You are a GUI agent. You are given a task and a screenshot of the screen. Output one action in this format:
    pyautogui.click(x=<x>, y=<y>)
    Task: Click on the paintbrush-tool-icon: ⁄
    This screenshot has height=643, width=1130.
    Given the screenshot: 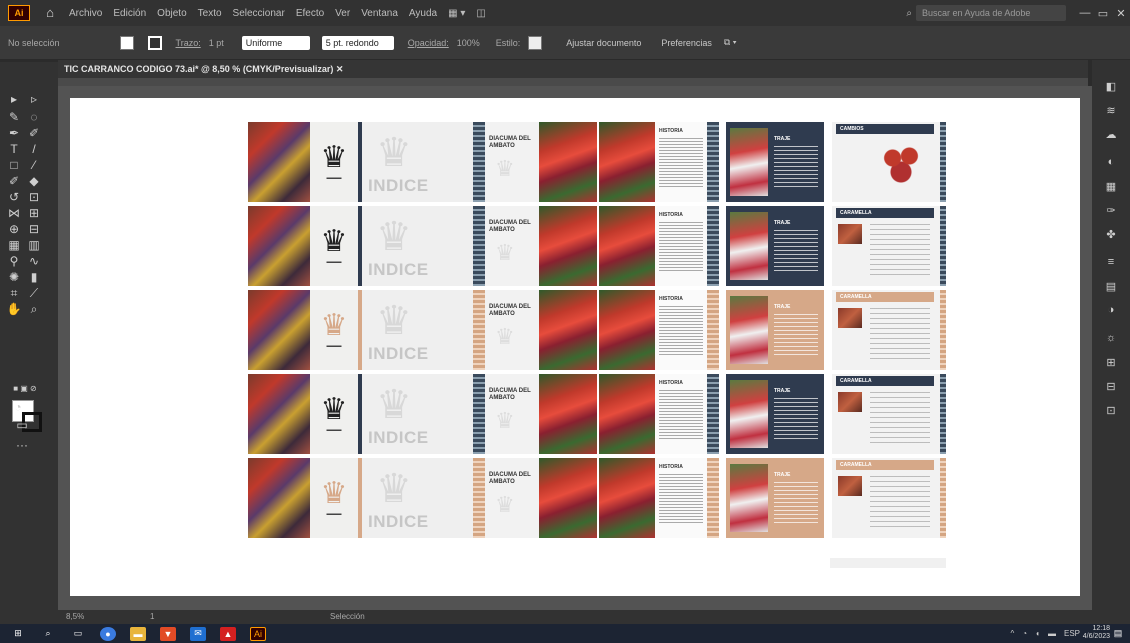 What is the action you would take?
    pyautogui.click(x=34, y=165)
    